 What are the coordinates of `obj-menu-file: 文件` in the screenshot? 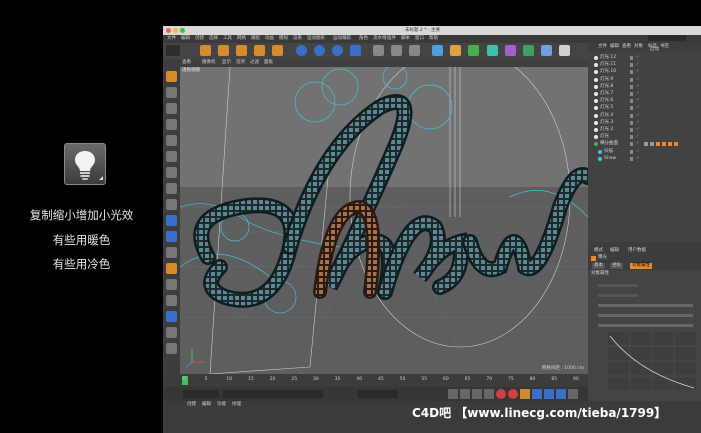 It's located at (602, 47).